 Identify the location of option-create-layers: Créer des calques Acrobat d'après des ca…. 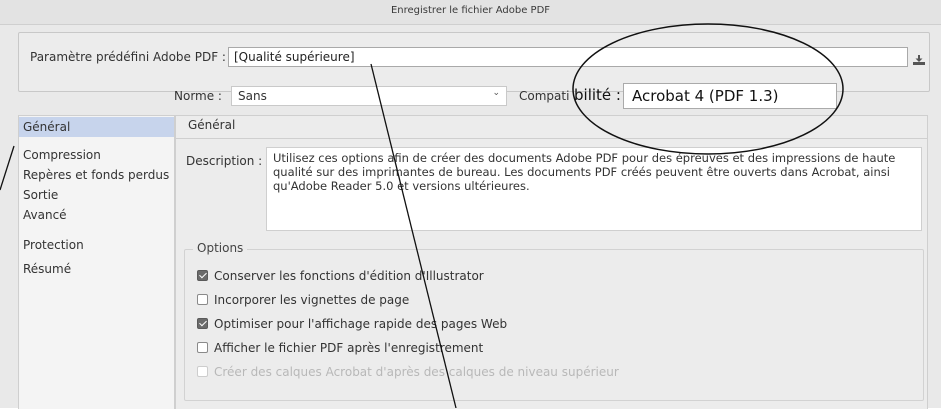
(408, 372).